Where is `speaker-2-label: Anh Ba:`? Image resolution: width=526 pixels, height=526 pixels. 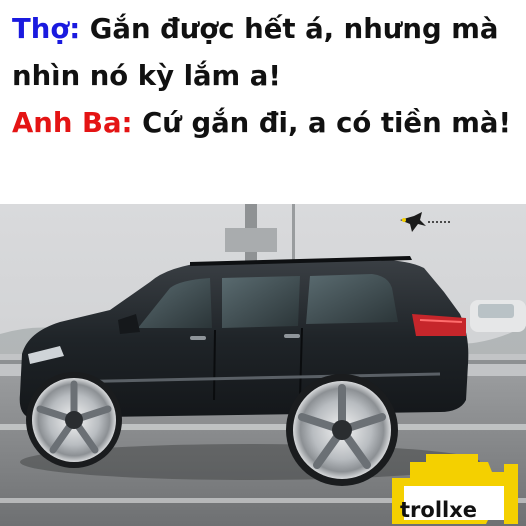 speaker-2-label: Anh Ba: is located at coordinates (72, 123).